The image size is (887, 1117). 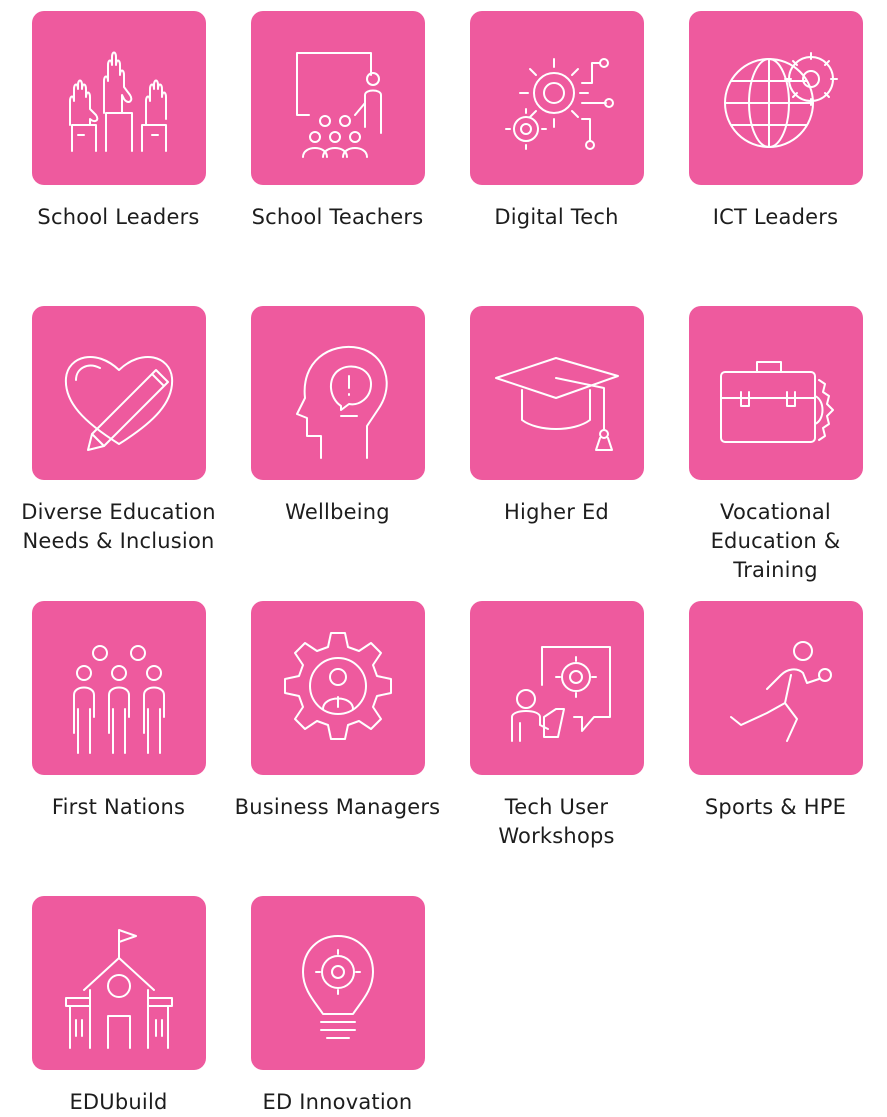 What do you see at coordinates (556, 512) in the screenshot?
I see `category-label: Higher Ed` at bounding box center [556, 512].